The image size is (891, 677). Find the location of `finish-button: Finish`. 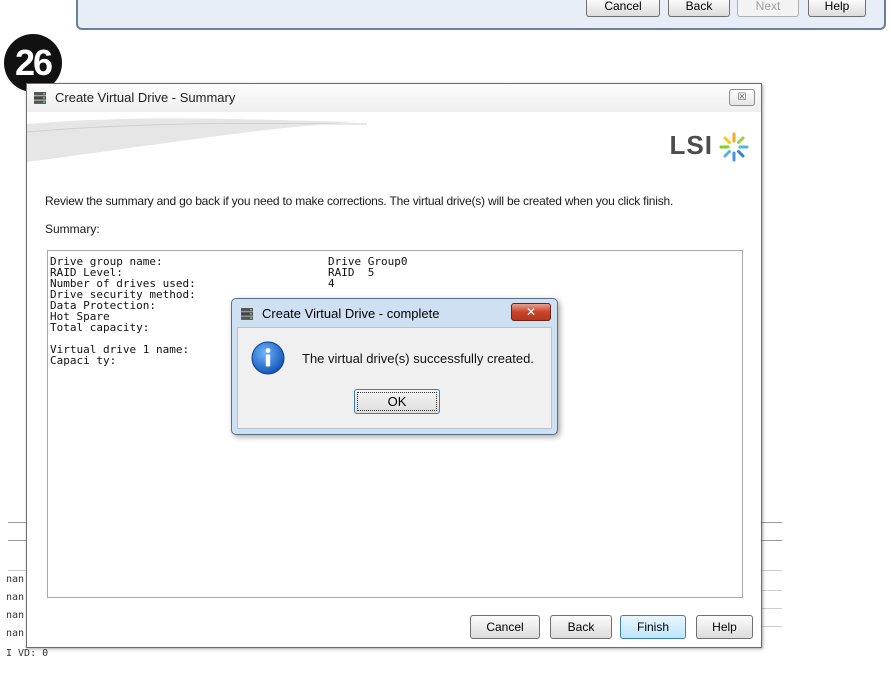

finish-button: Finish is located at coordinates (653, 627).